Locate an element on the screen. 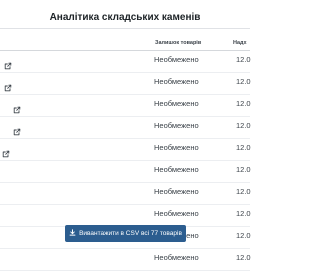  export-csv-button: Вивантажити в CSV всі 77 товарів is located at coordinates (125, 233).